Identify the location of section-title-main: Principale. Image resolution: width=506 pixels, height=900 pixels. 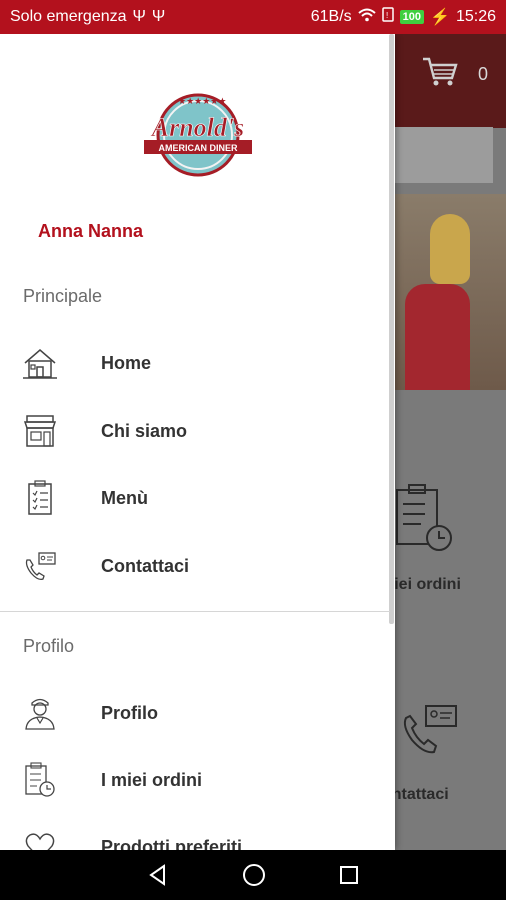
(63, 296).